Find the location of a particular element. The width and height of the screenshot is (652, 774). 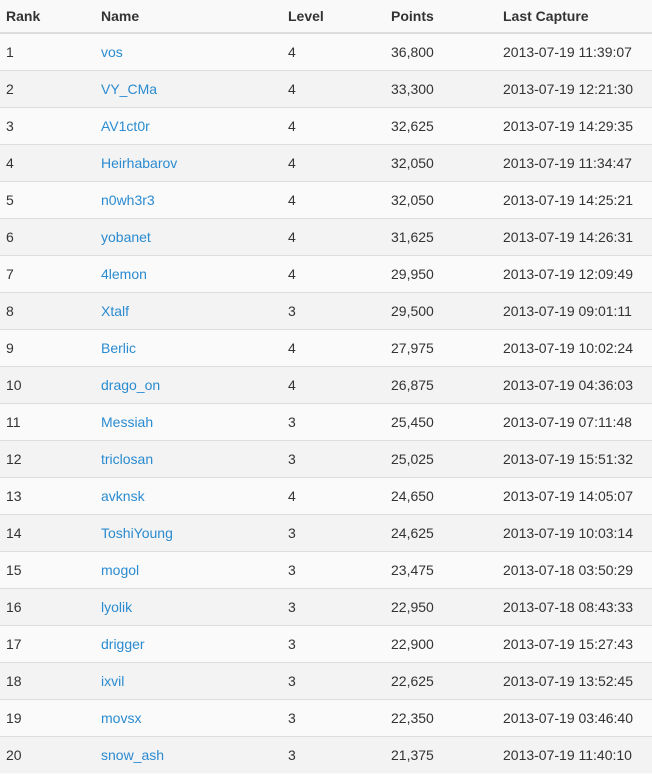

player-link: snow_ash is located at coordinates (132, 755).